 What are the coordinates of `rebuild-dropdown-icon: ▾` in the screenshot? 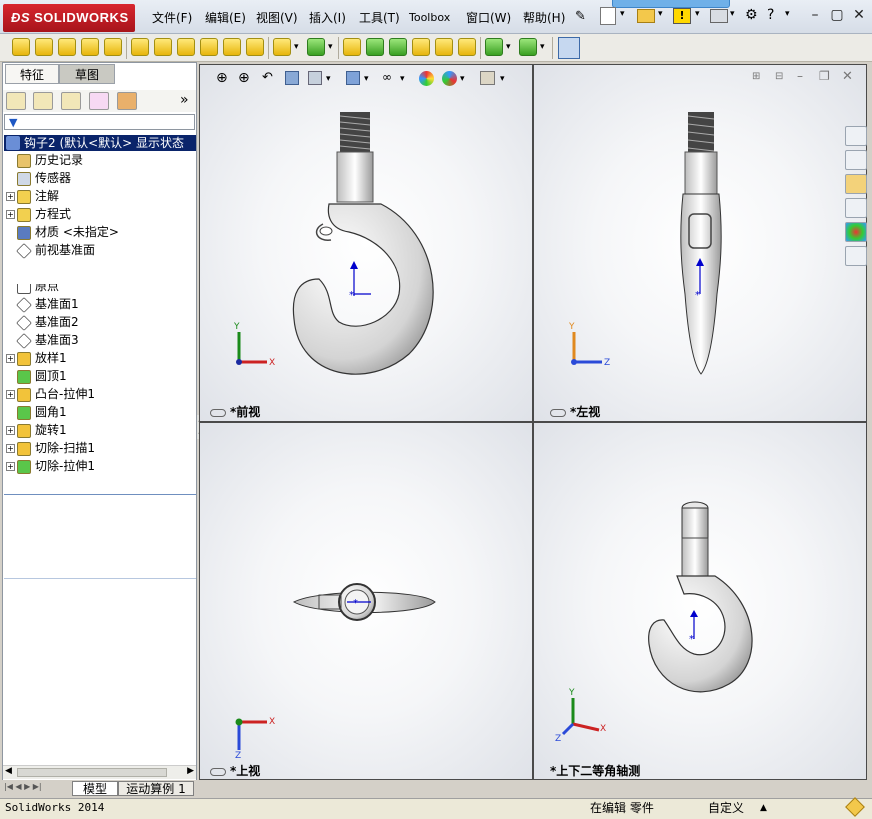 It's located at (697, 14).